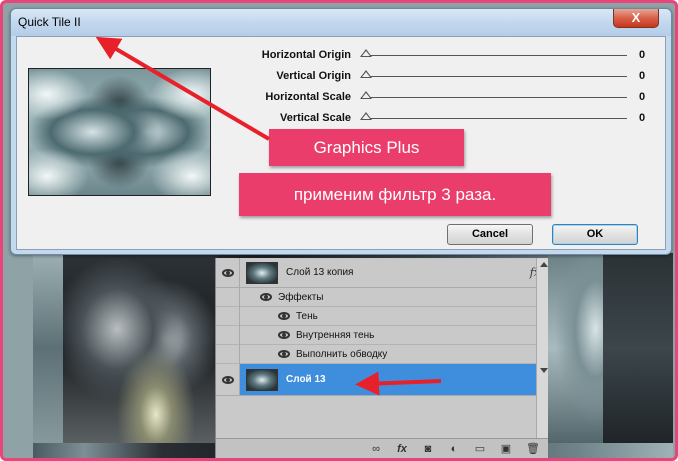 The height and width of the screenshot is (461, 678). Describe the element at coordinates (428, 449) in the screenshot. I see `mask-icon: ◙` at that location.